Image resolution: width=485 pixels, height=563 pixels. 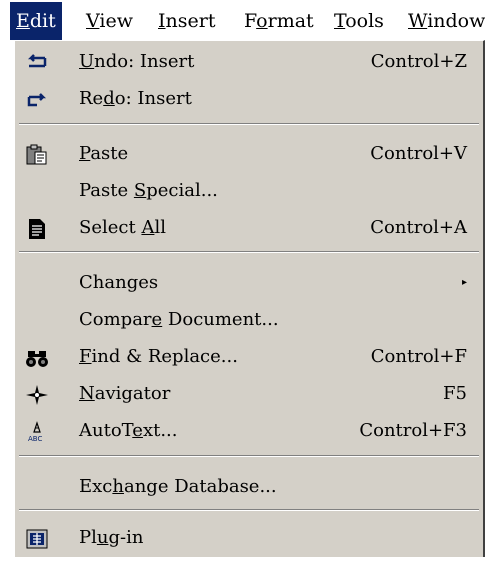 What do you see at coordinates (23, 21) in the screenshot?
I see `menu-edit-mnemonic: E` at bounding box center [23, 21].